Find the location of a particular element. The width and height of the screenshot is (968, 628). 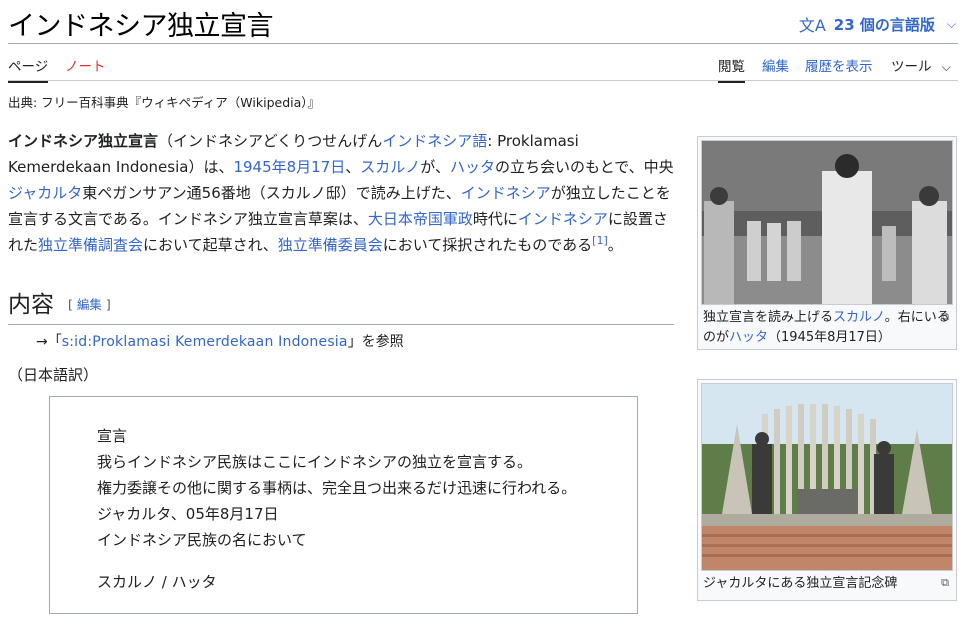

monument-photo is located at coordinates (827, 477).